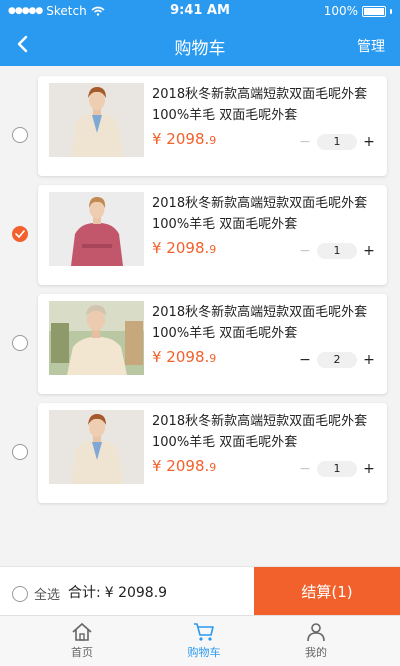 The width and height of the screenshot is (400, 666). What do you see at coordinates (371, 46) in the screenshot?
I see `manage-button: 管理` at bounding box center [371, 46].